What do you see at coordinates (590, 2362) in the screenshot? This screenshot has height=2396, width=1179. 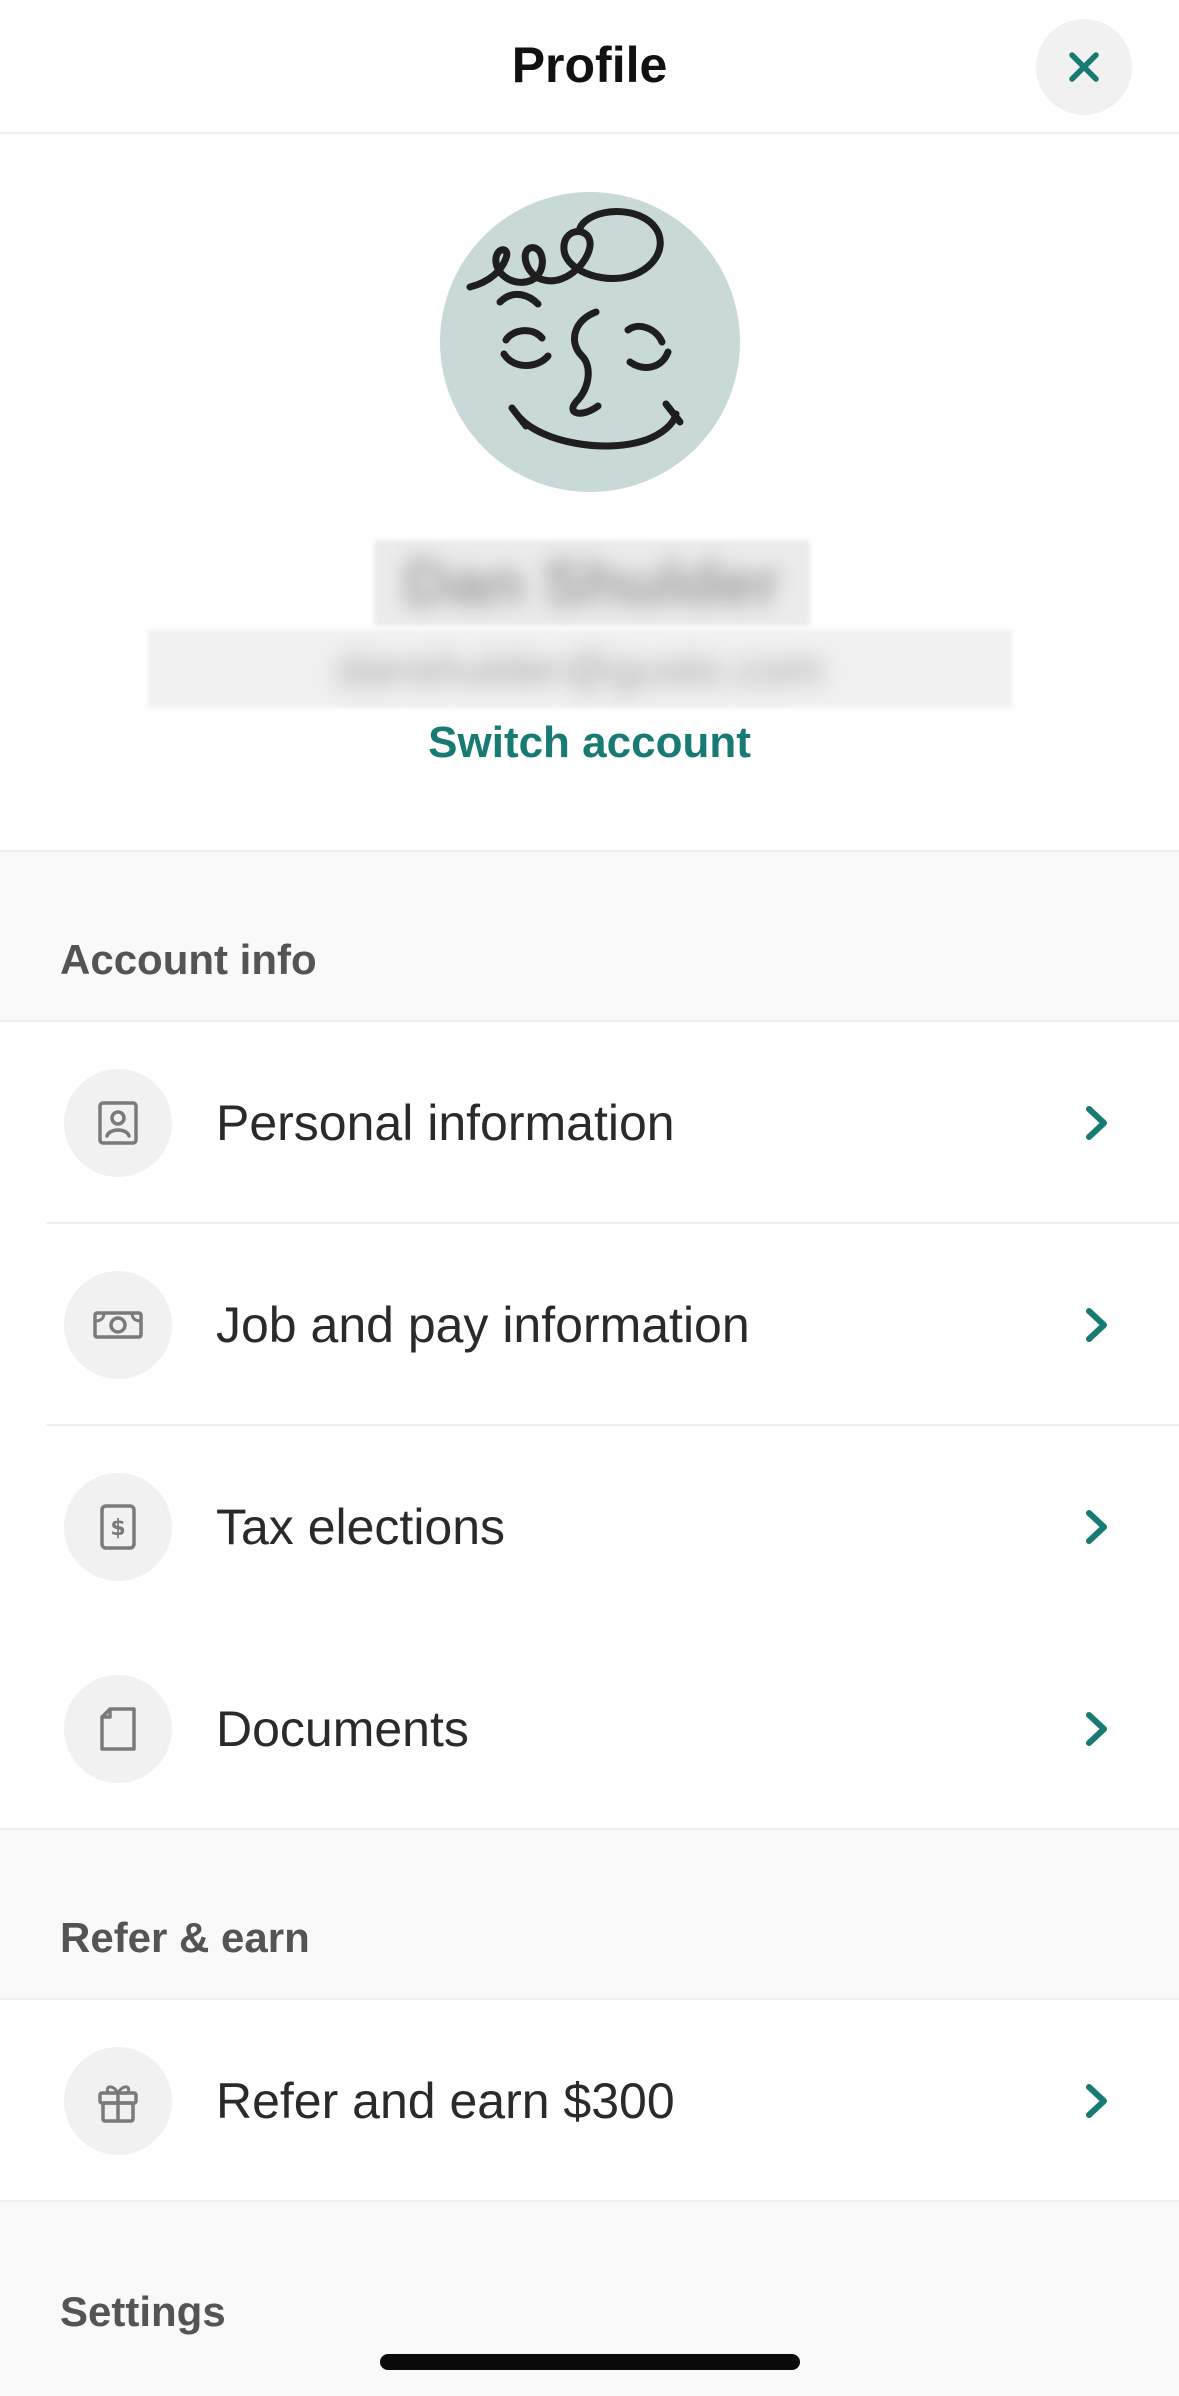 I see `home-indicator` at bounding box center [590, 2362].